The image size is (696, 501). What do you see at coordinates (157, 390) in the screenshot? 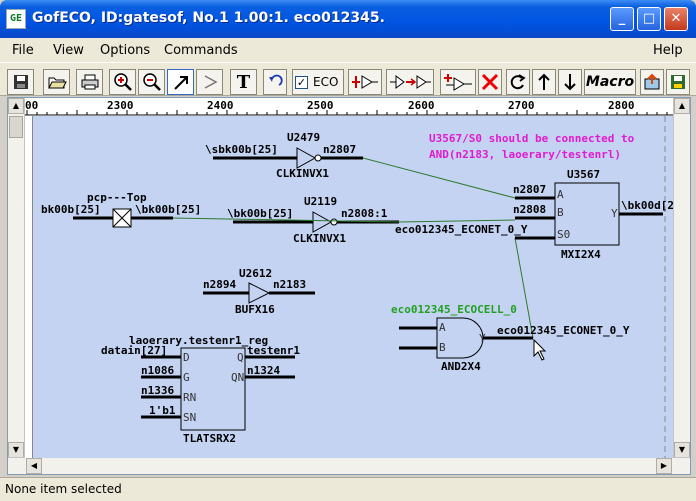
I see `net-label: n1336` at bounding box center [157, 390].